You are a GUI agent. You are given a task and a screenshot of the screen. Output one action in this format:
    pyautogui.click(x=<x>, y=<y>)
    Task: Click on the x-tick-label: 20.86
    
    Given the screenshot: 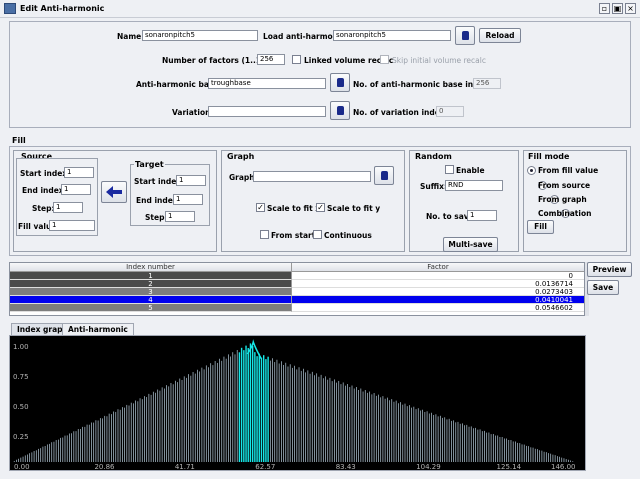 What is the action you would take?
    pyautogui.click(x=104, y=466)
    